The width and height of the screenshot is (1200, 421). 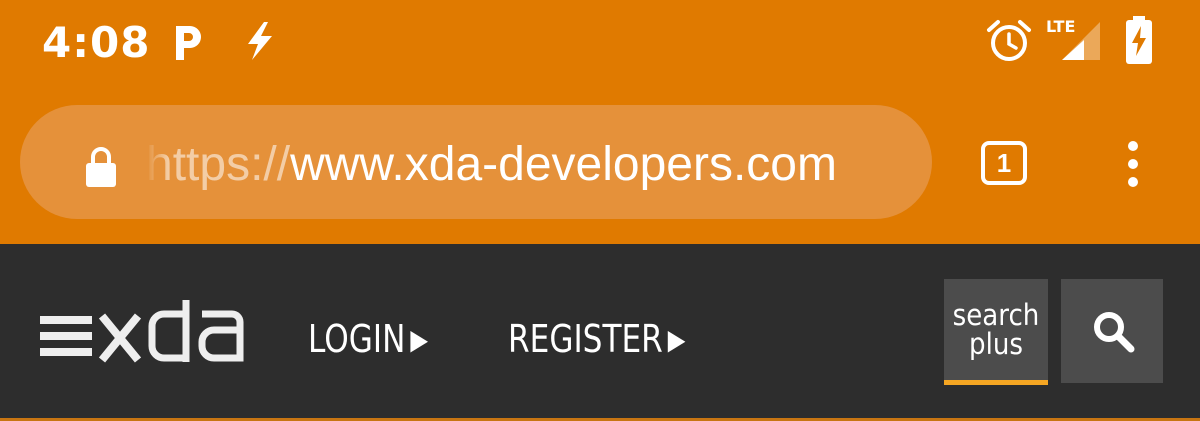 What do you see at coordinates (1139, 42) in the screenshot?
I see `battery-charging-icon` at bounding box center [1139, 42].